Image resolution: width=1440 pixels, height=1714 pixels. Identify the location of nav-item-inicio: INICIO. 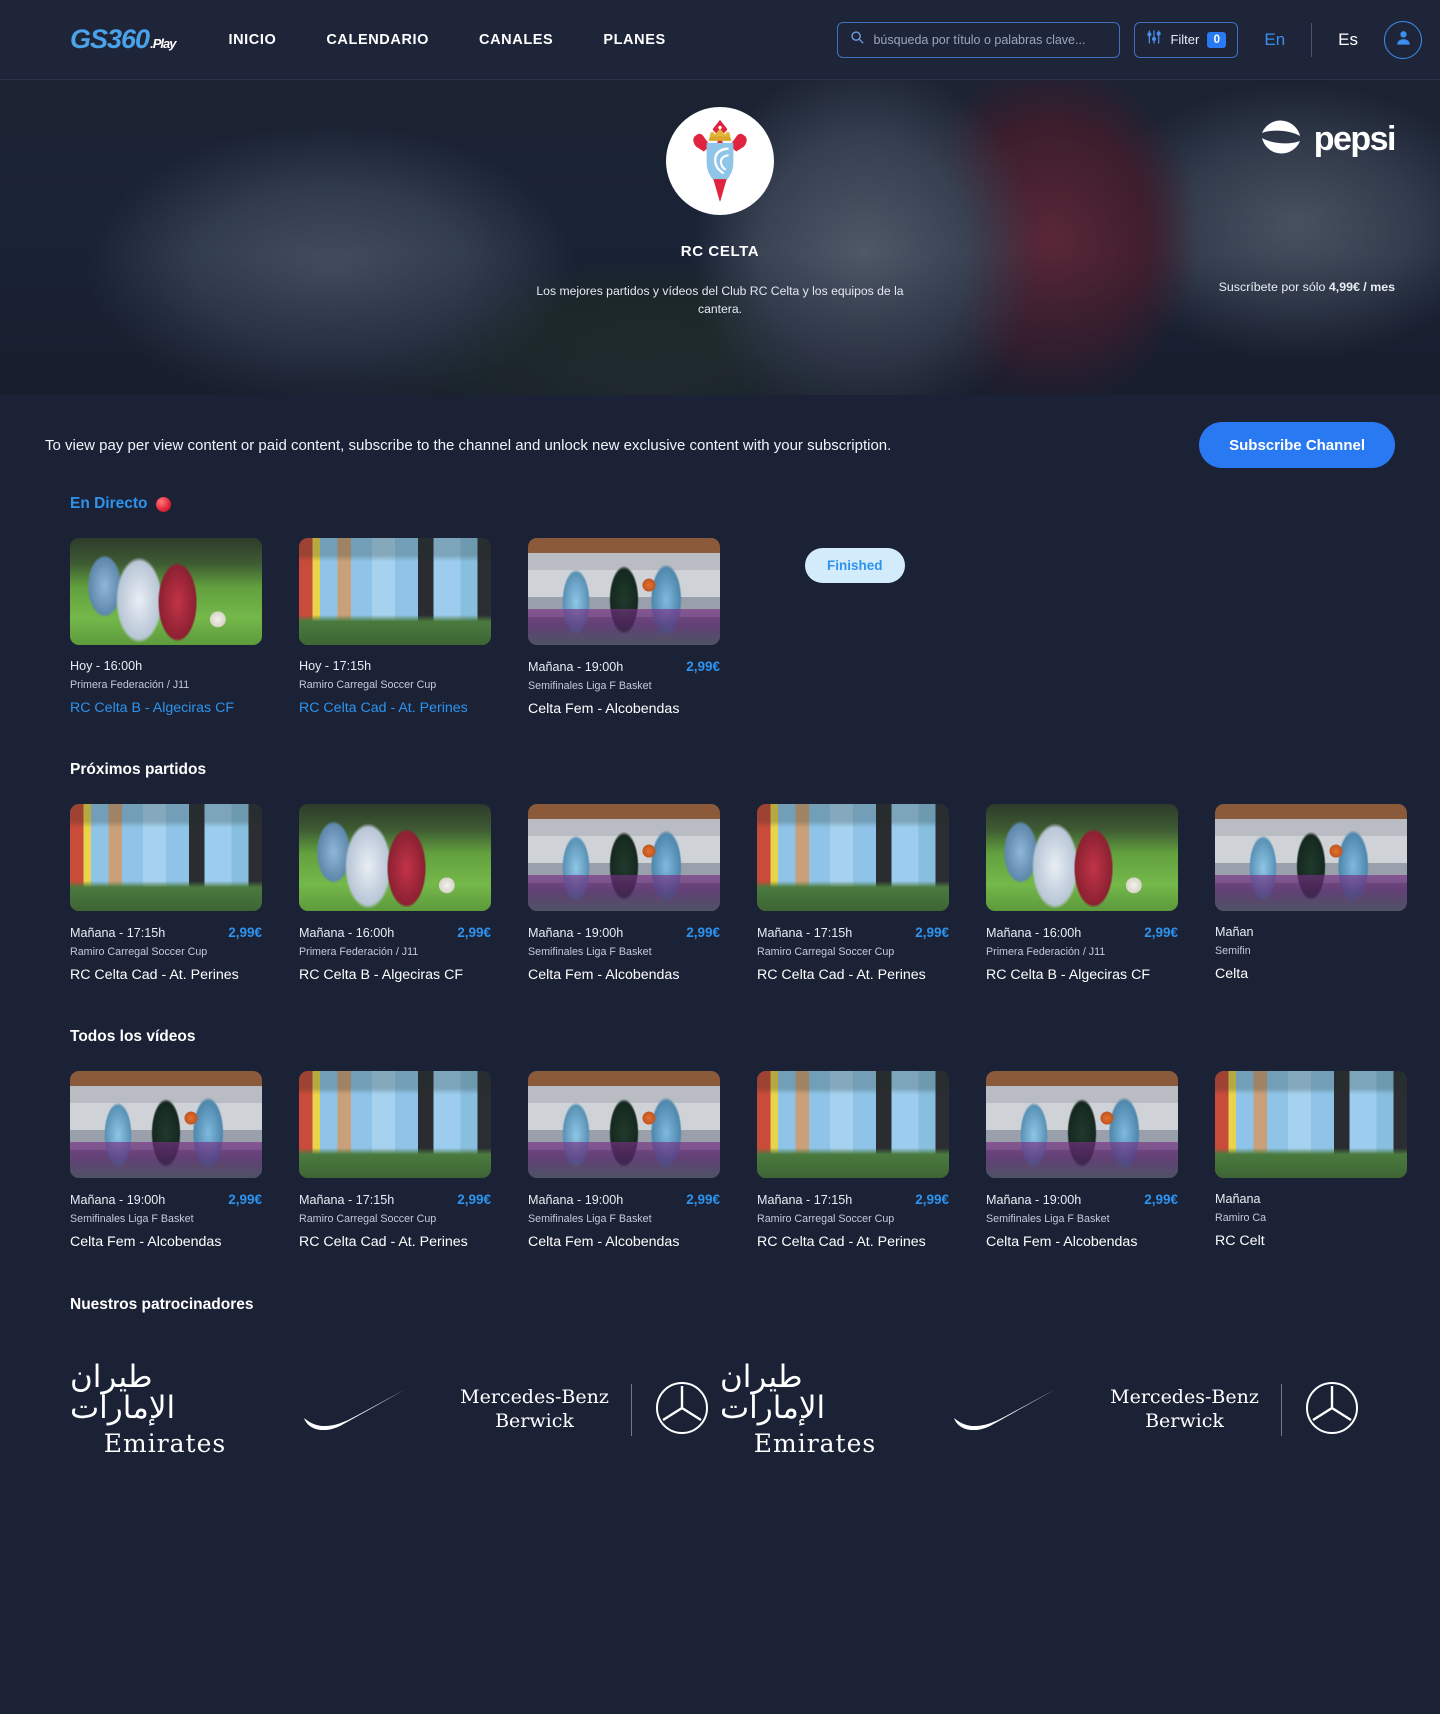
(252, 40).